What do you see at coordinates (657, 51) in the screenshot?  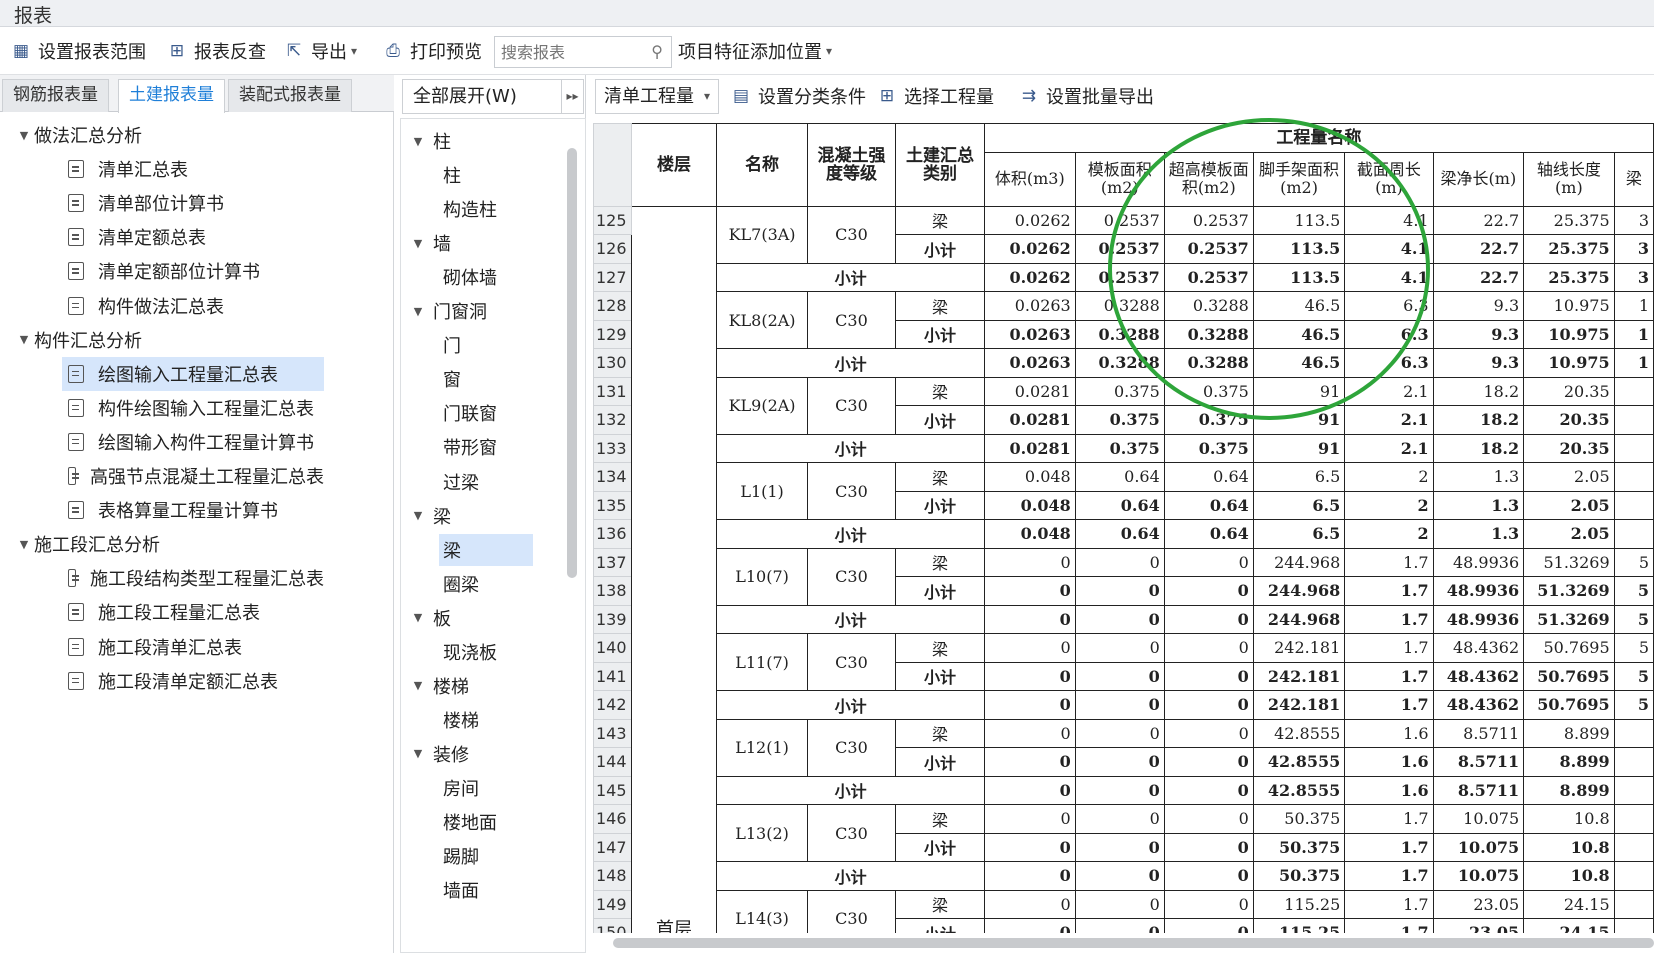 I see `search-icon: ⚲` at bounding box center [657, 51].